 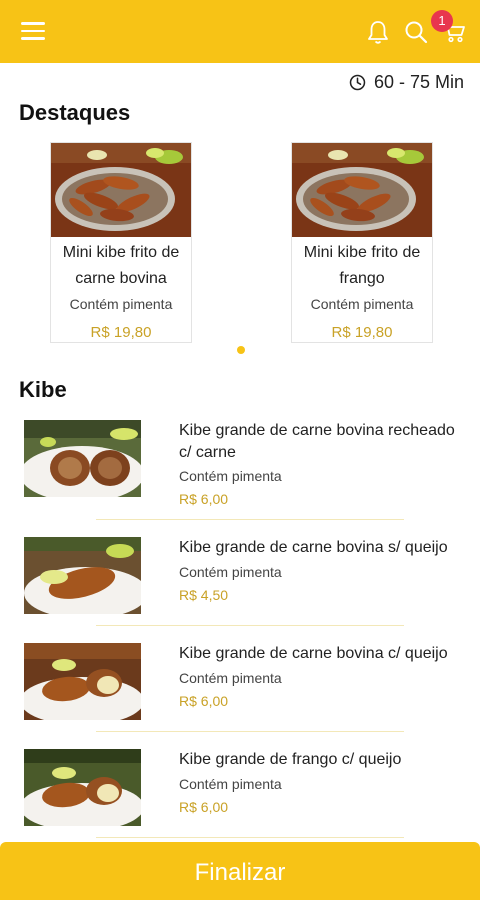 What do you see at coordinates (240, 31) in the screenshot?
I see `top-app-bar: 1` at bounding box center [240, 31].